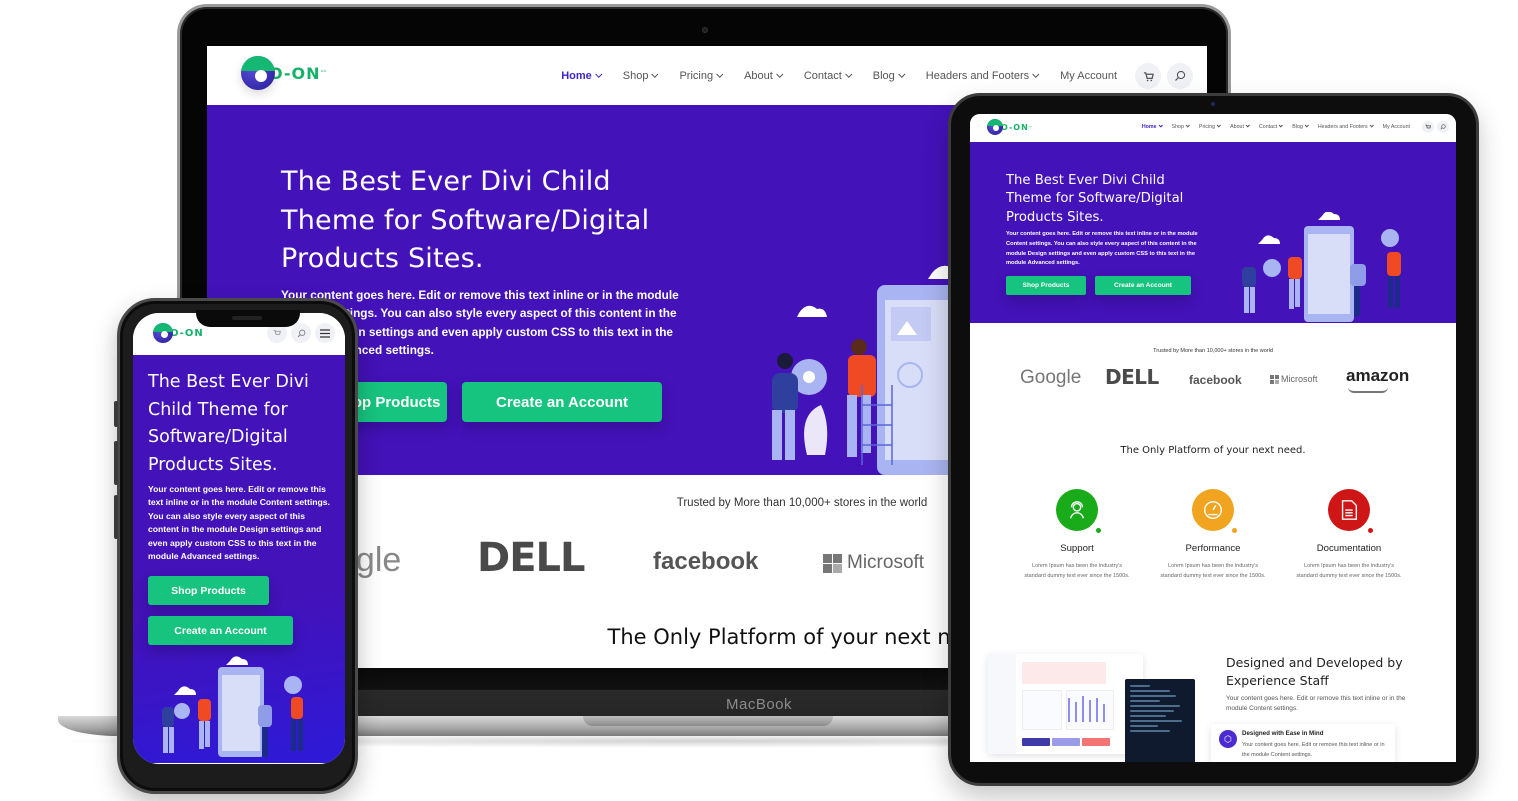 This screenshot has height=801, width=1518. I want to click on nav-label: My Account, so click(1396, 127).